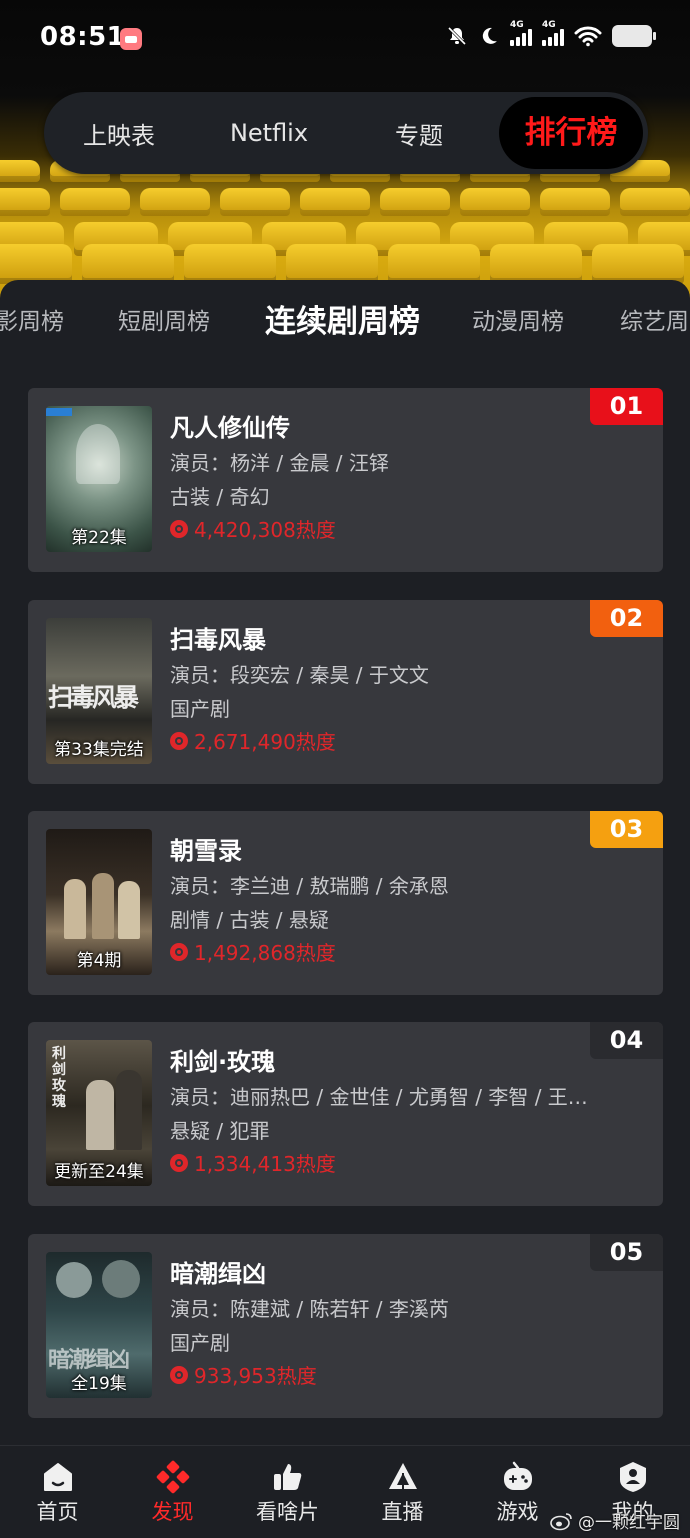  I want to click on home-icon, so click(57, 1477).